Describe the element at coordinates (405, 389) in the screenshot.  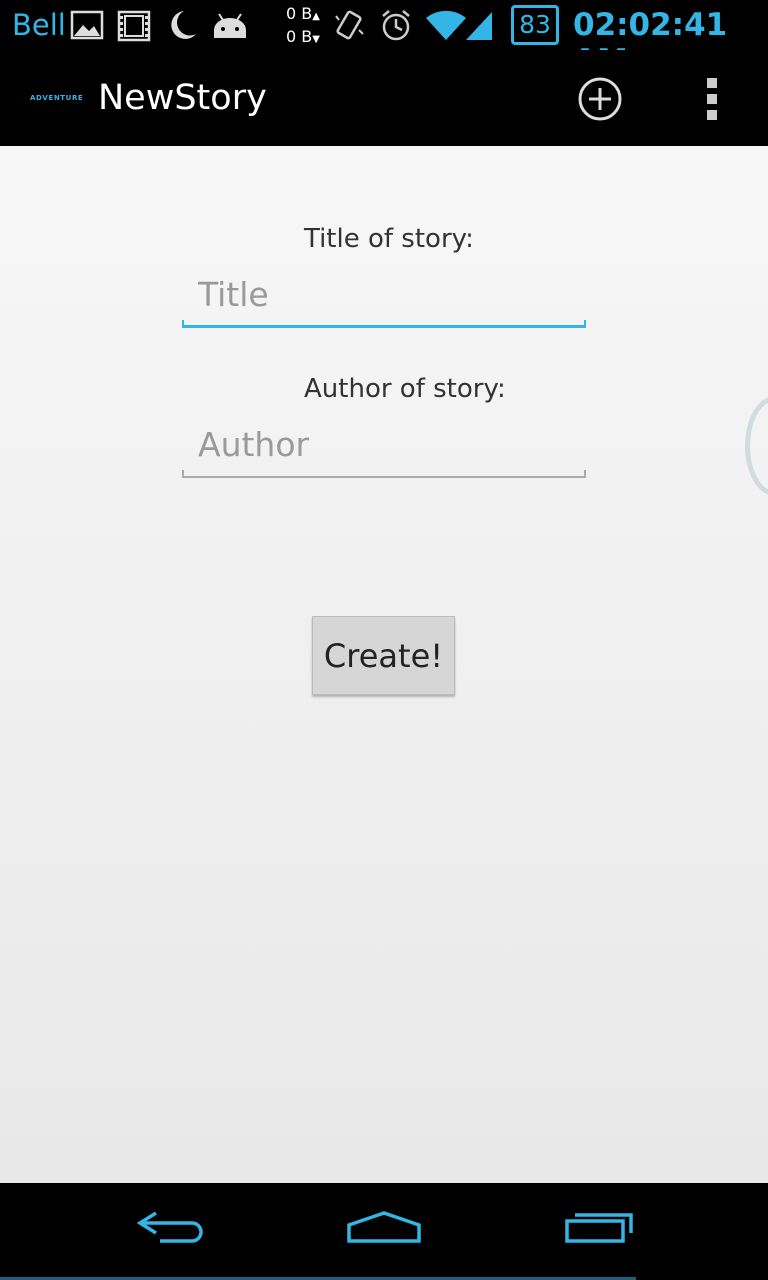
I see `author-label: Author of story:` at that location.